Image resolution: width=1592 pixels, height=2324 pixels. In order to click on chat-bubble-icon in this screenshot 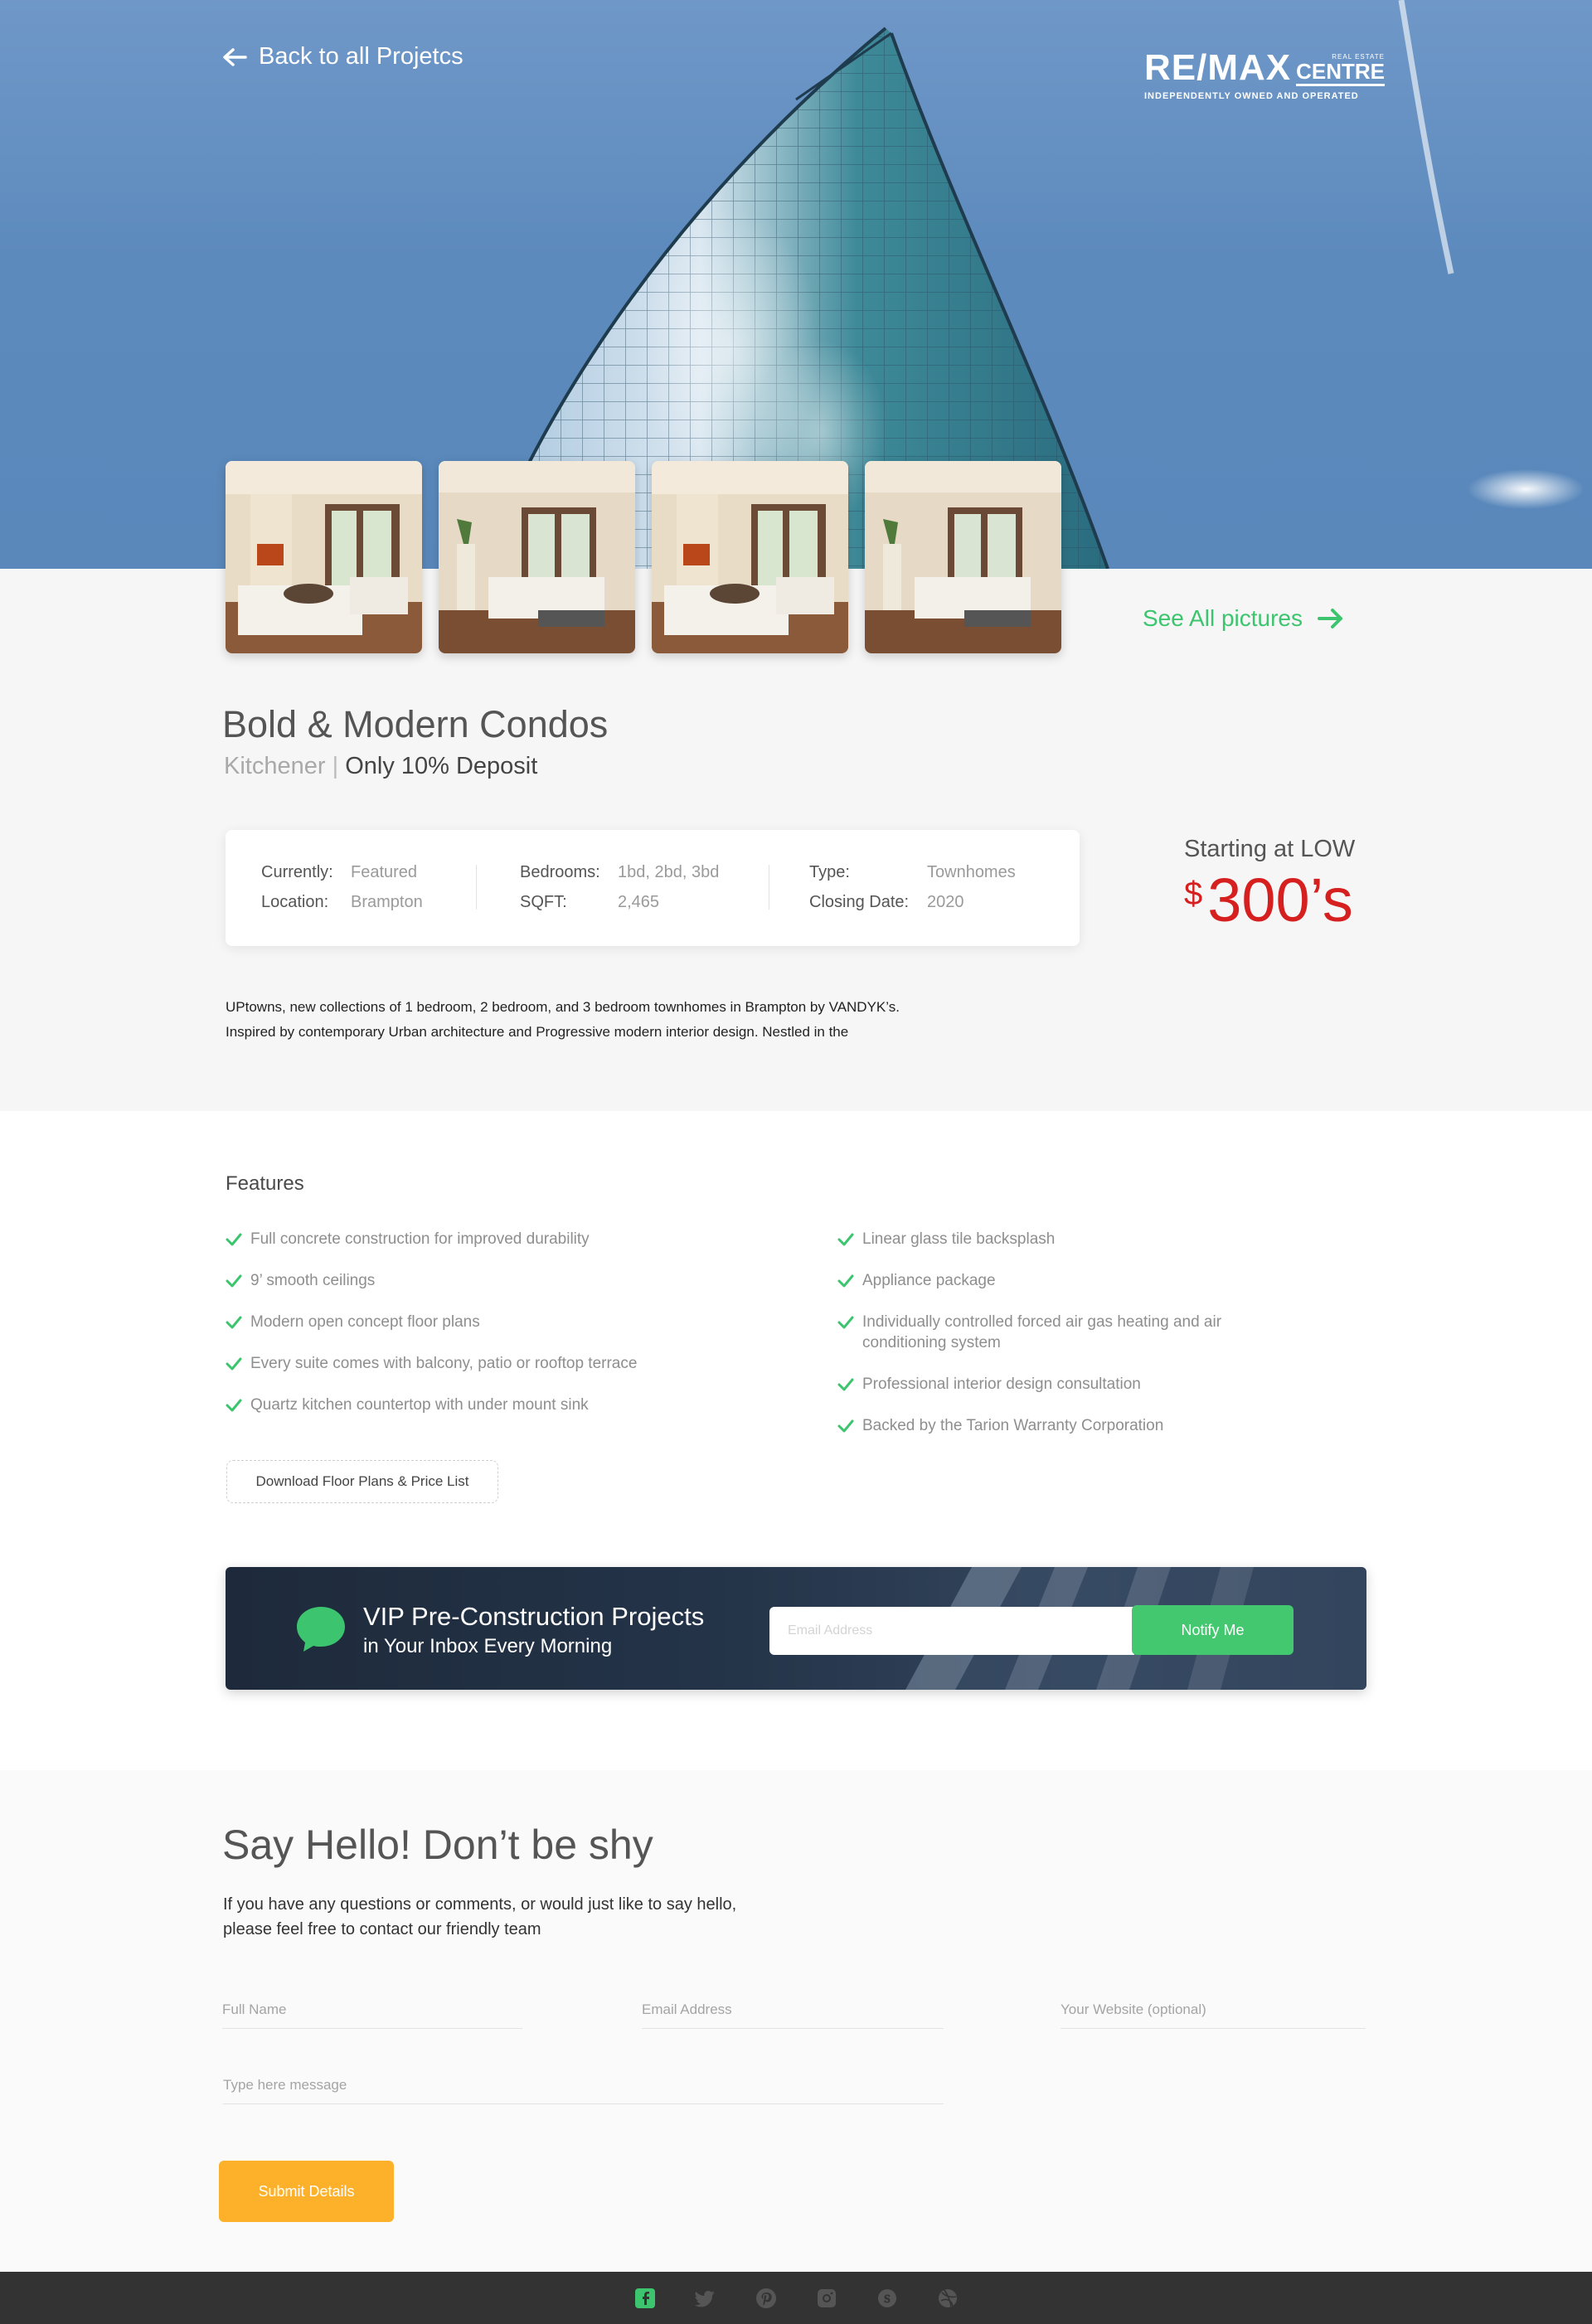, I will do `click(321, 1630)`.